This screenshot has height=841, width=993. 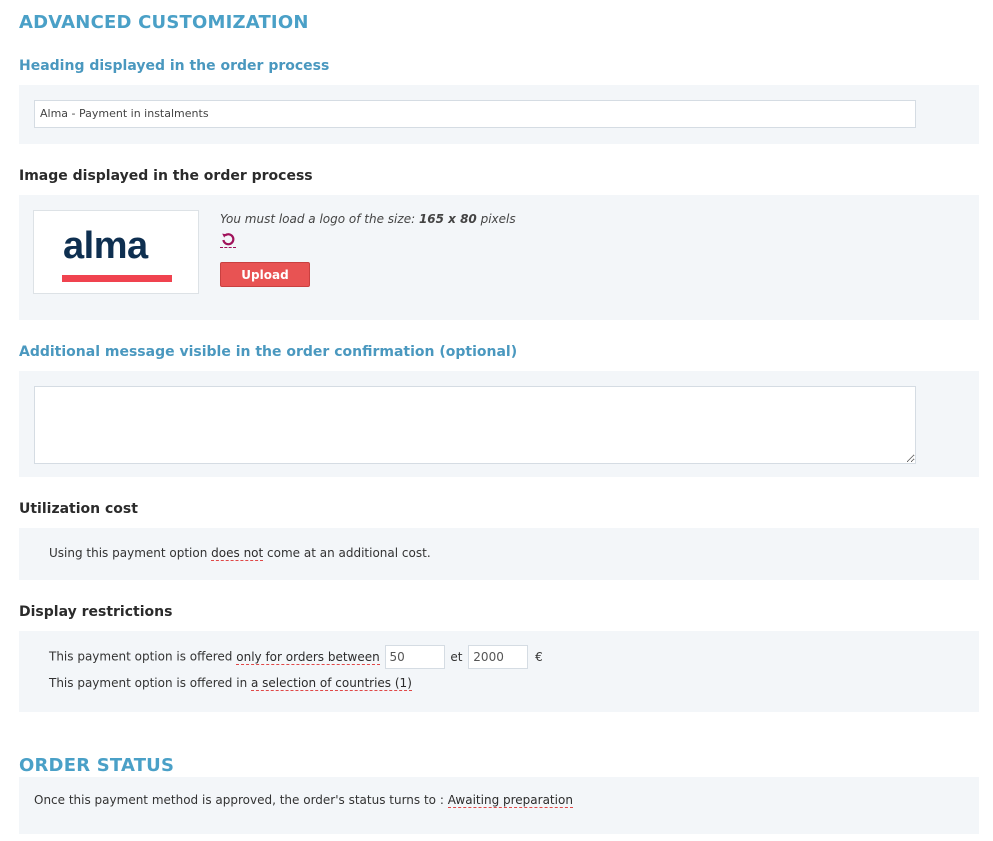 I want to click on logo-preview: alma, so click(x=116, y=252).